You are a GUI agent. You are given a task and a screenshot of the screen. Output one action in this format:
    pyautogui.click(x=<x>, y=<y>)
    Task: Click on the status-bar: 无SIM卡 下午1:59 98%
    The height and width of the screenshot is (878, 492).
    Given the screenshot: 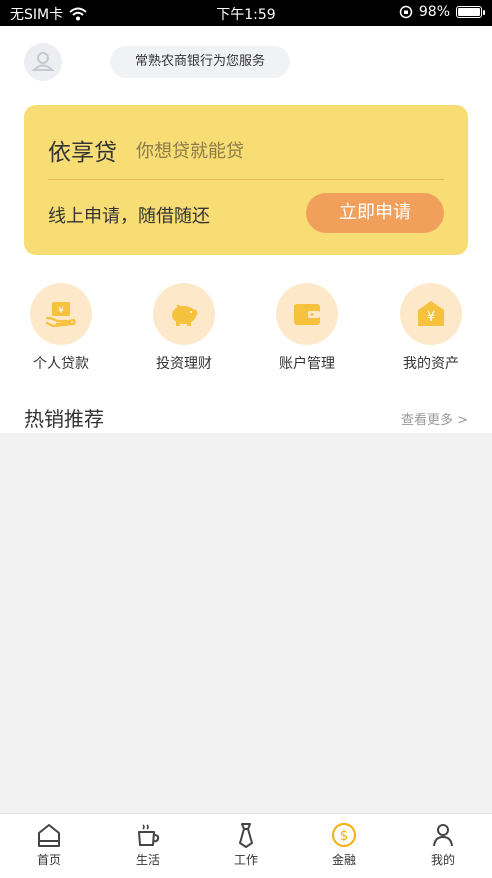 What is the action you would take?
    pyautogui.click(x=246, y=13)
    